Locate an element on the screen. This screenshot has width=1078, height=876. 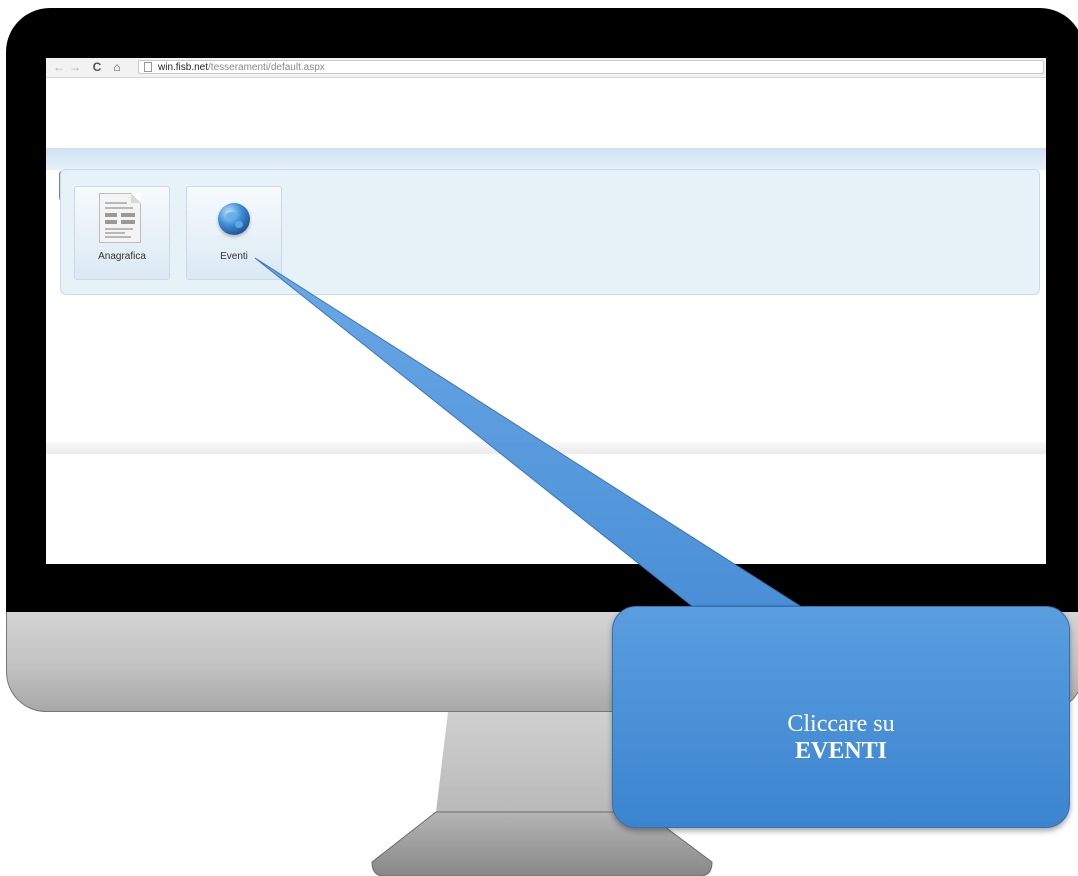
callout-box: Cliccare su EVENTI is located at coordinates (841, 717).